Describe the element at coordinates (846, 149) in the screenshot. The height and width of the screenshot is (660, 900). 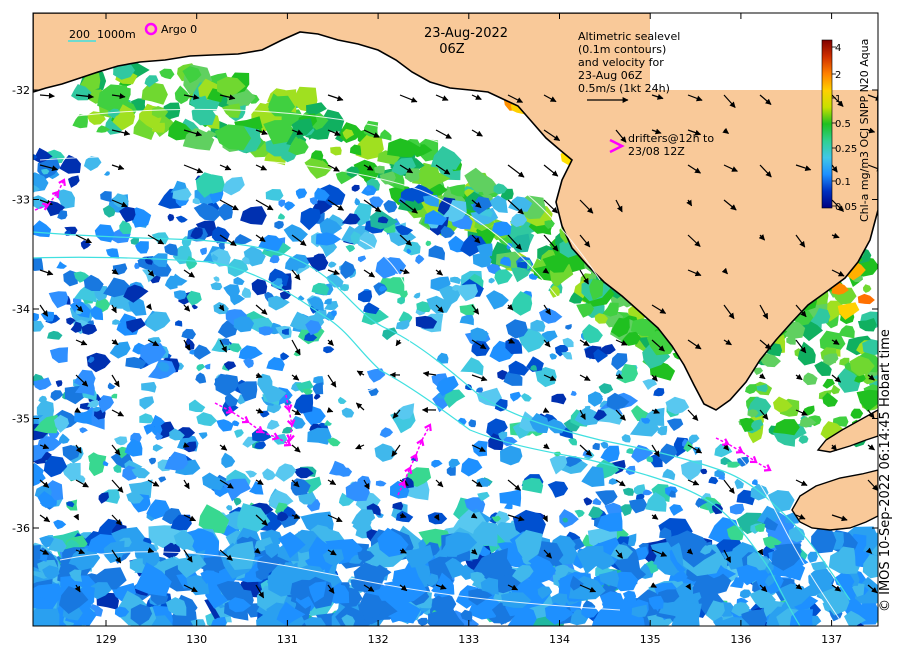
I see `colorbar-tick-label: 0.25` at that location.